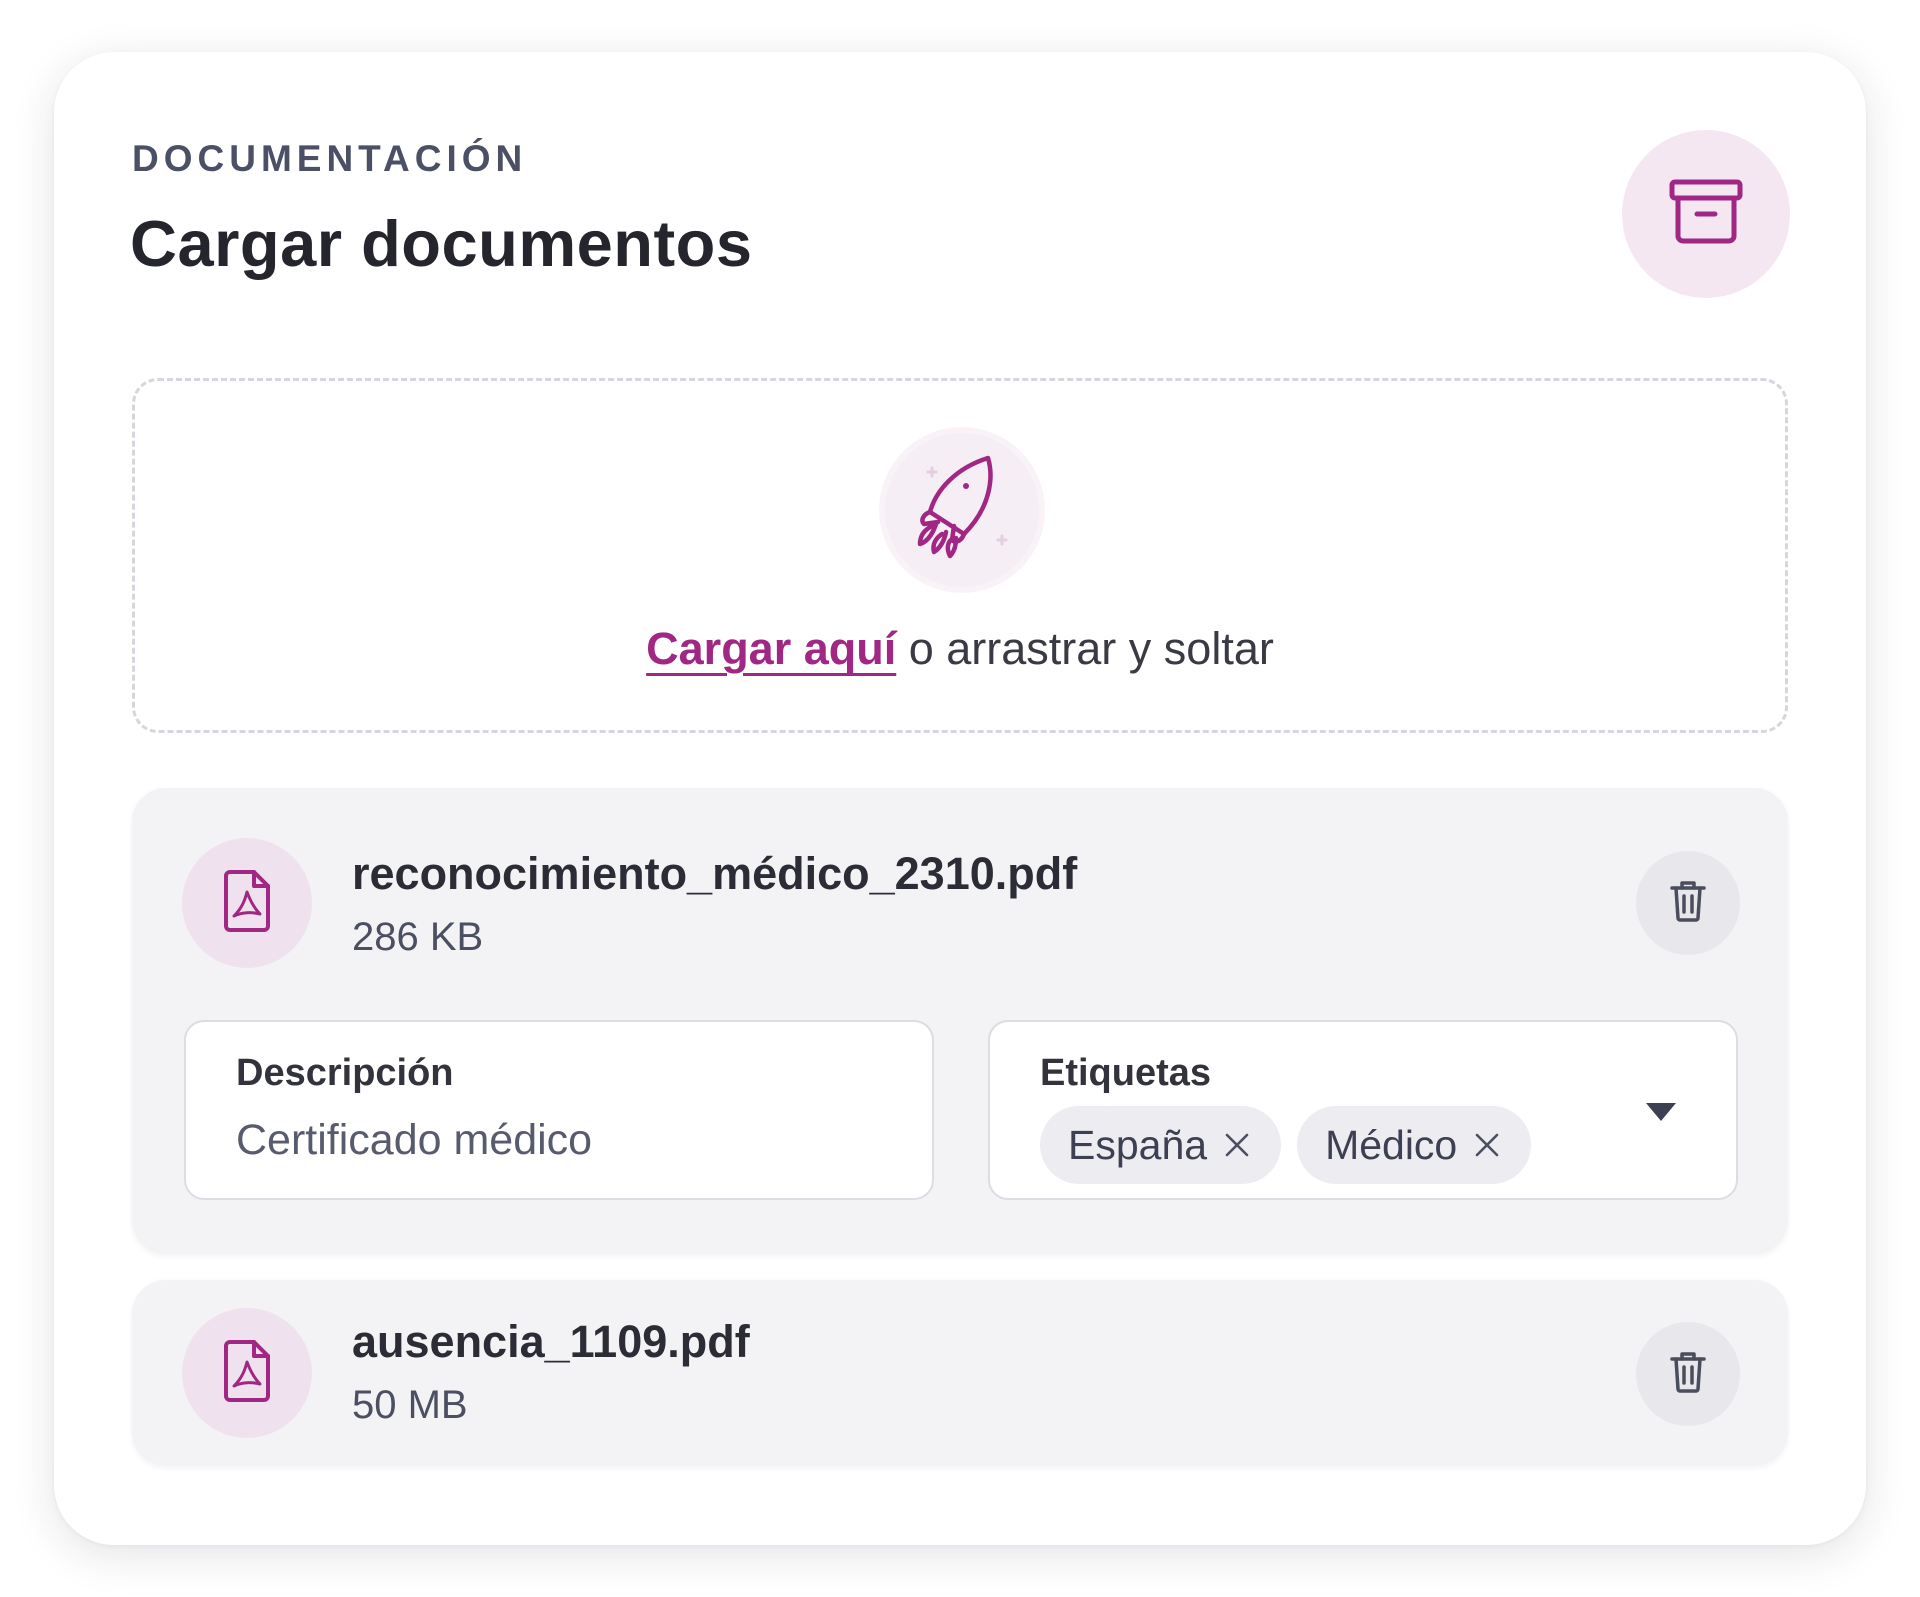  Describe the element at coordinates (1391, 1144) in the screenshot. I see `tag-chip-label: Médico` at that location.